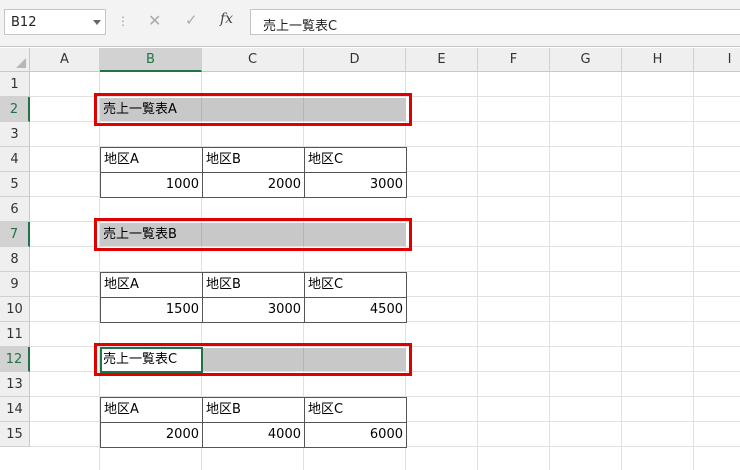 The height and width of the screenshot is (470, 740). Describe the element at coordinates (15, 384) in the screenshot. I see `row-header-13: 13` at that location.